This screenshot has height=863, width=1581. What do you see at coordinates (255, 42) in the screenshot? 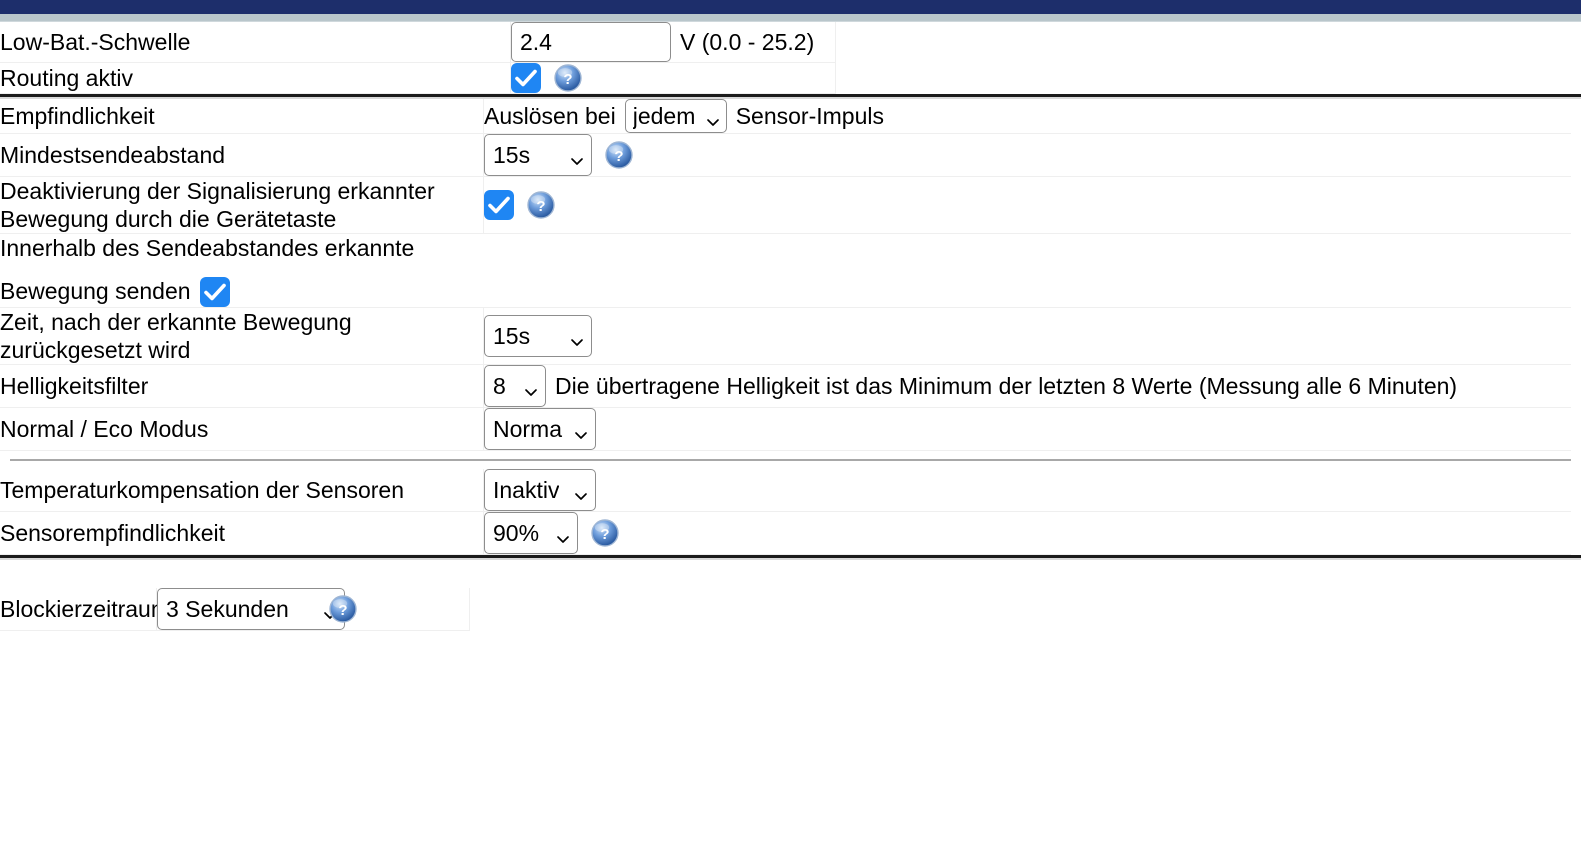
I see `low-bat-threshold-label: Low-Bat.-Schwelle` at bounding box center [255, 42].